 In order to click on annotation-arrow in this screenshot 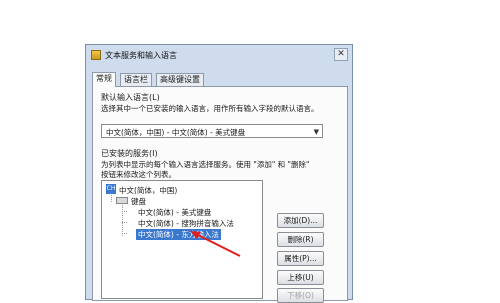, I will do `click(215, 244)`.